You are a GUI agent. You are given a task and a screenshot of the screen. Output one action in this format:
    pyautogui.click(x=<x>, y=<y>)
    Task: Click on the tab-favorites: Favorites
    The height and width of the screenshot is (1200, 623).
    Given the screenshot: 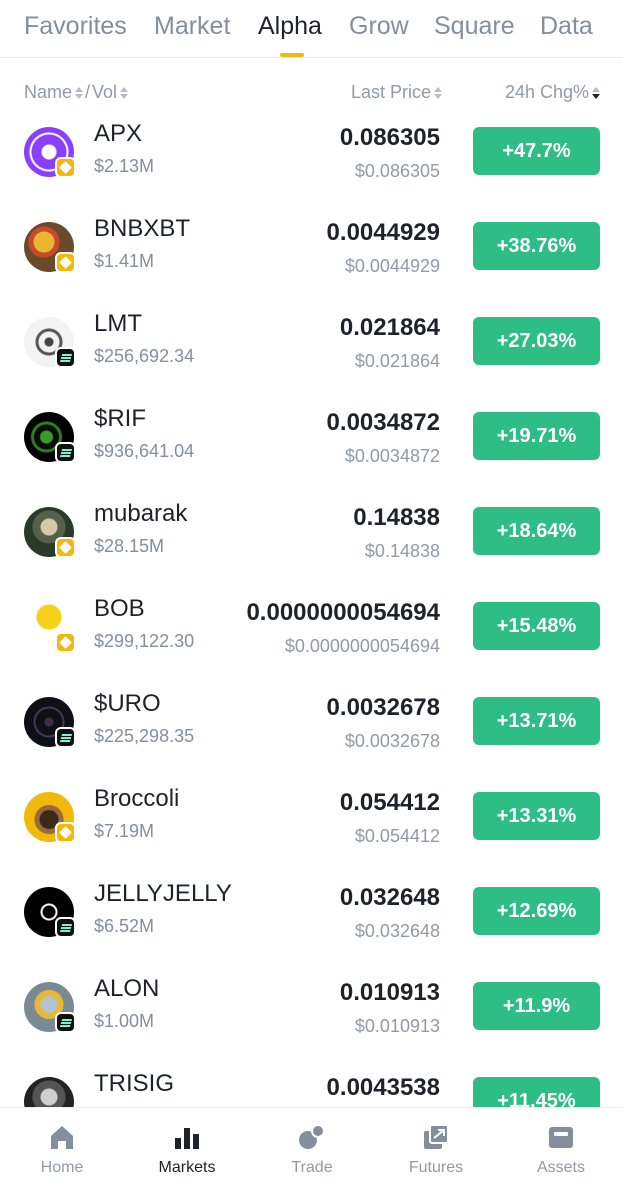 What is the action you would take?
    pyautogui.click(x=75, y=26)
    